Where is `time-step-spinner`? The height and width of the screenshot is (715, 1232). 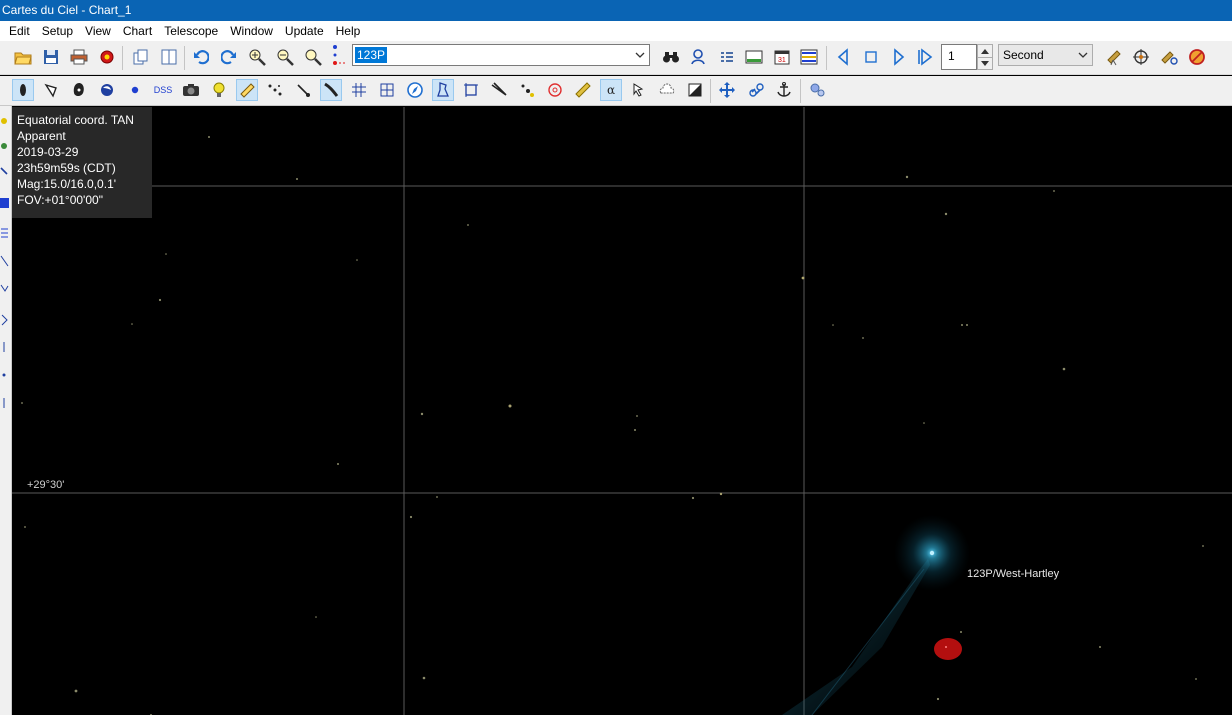 time-step-spinner is located at coordinates (985, 57).